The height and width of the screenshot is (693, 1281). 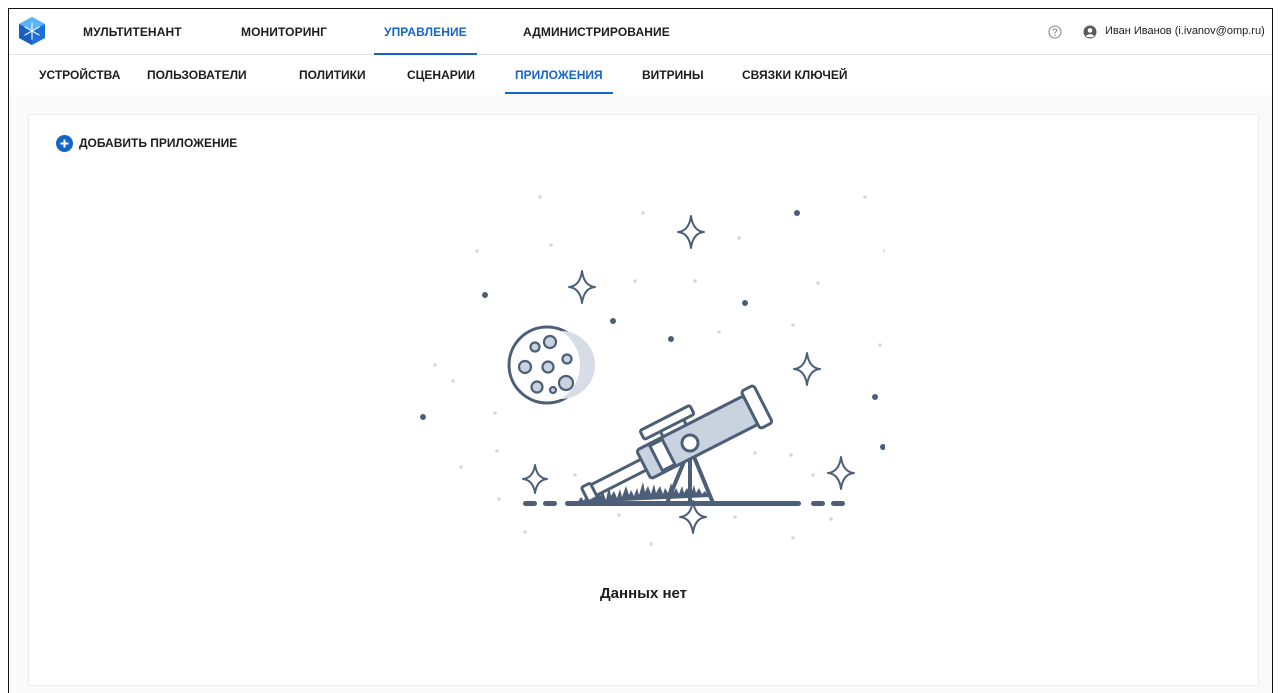 What do you see at coordinates (64, 143) in the screenshot?
I see `plus-circle-icon` at bounding box center [64, 143].